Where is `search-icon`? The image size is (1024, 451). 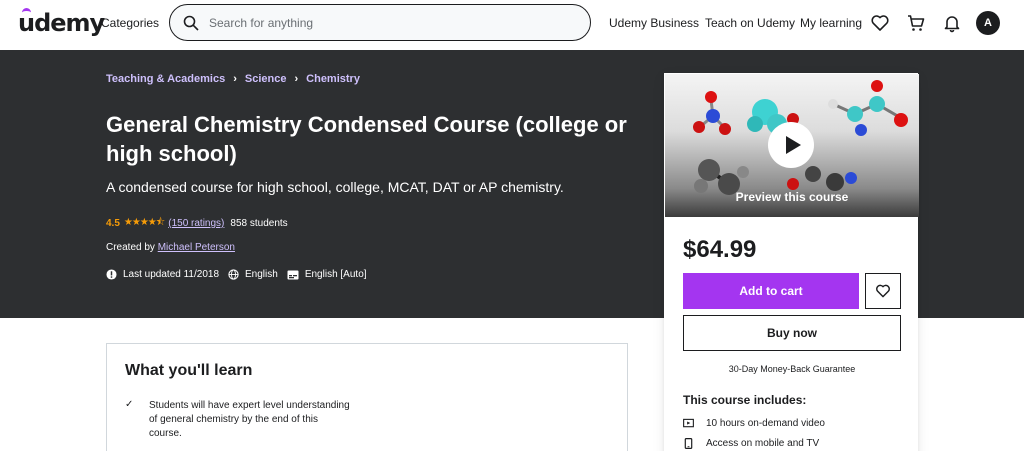
search-icon is located at coordinates (191, 23).